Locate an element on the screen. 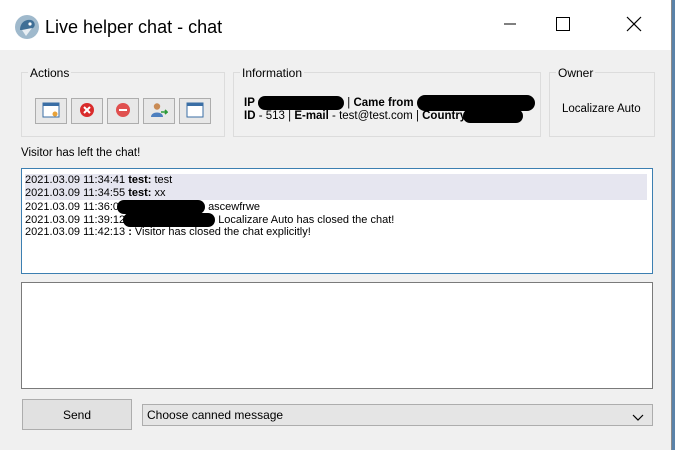 This screenshot has width=675, height=450. came-from-label: Came from is located at coordinates (383, 103).